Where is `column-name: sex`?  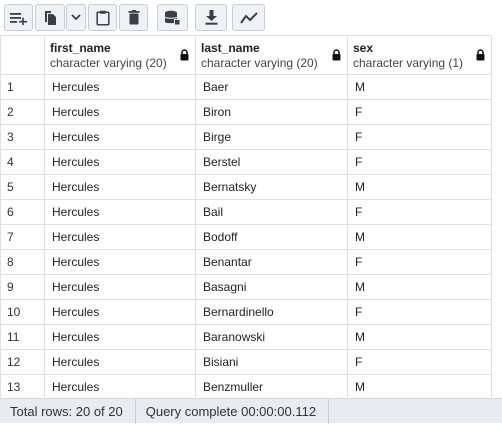
column-name: sex is located at coordinates (363, 48).